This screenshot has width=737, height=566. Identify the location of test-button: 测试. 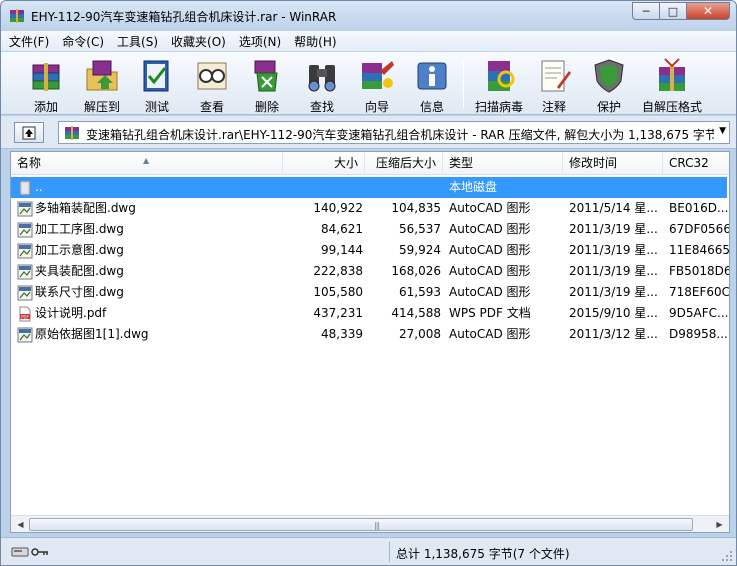
(157, 84).